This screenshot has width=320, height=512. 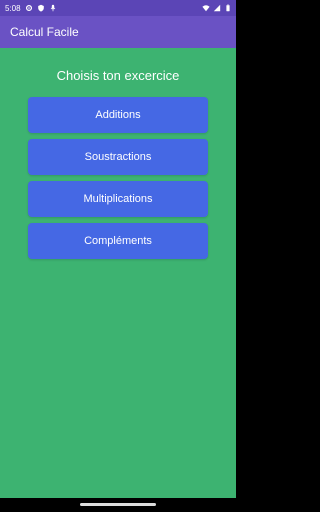 What do you see at coordinates (118, 32) in the screenshot?
I see `app-bar: Calcul Facile` at bounding box center [118, 32].